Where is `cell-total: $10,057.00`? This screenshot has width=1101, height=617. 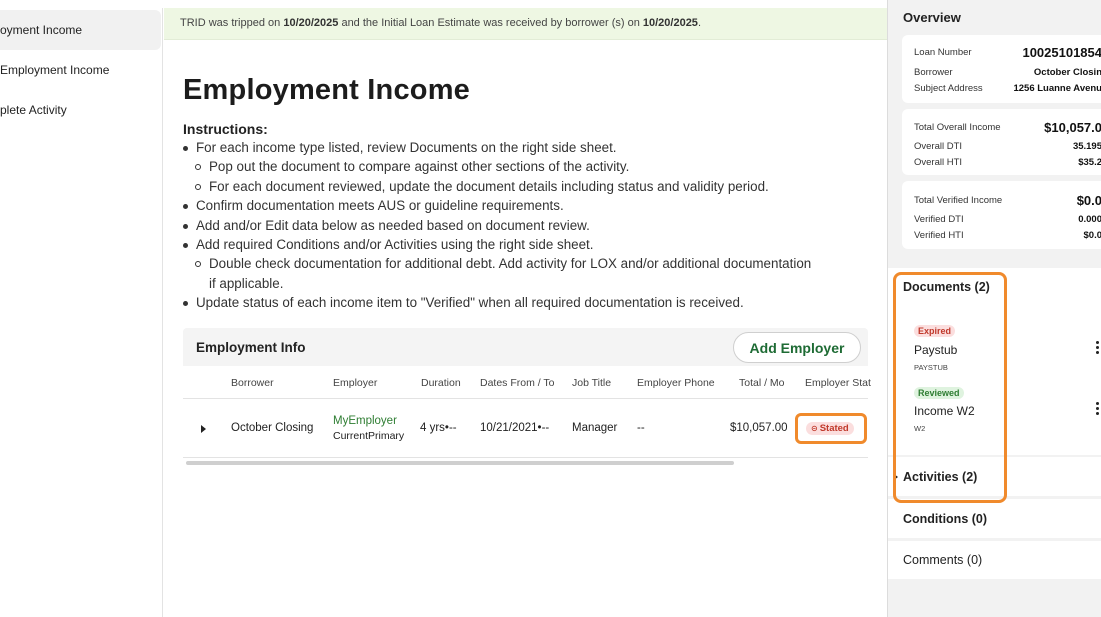
cell-total: $10,057.00 is located at coordinates (759, 428).